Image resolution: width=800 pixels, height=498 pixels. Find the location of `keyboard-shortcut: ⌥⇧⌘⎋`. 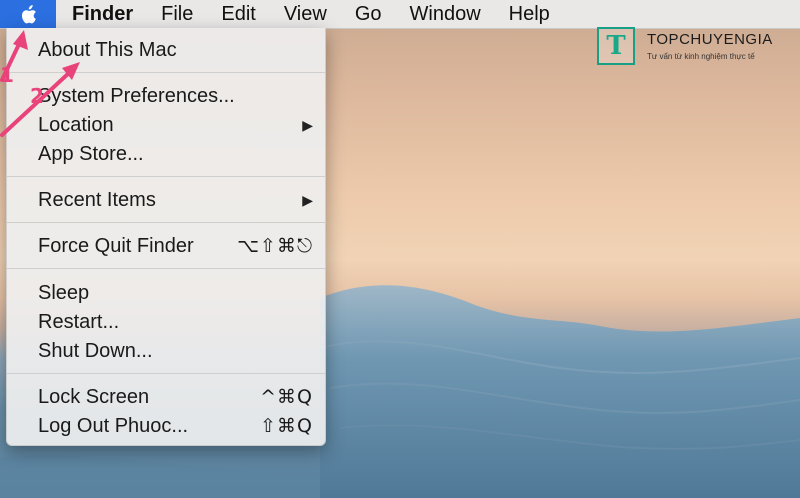

keyboard-shortcut: ⌥⇧⌘⎋ is located at coordinates (275, 246).